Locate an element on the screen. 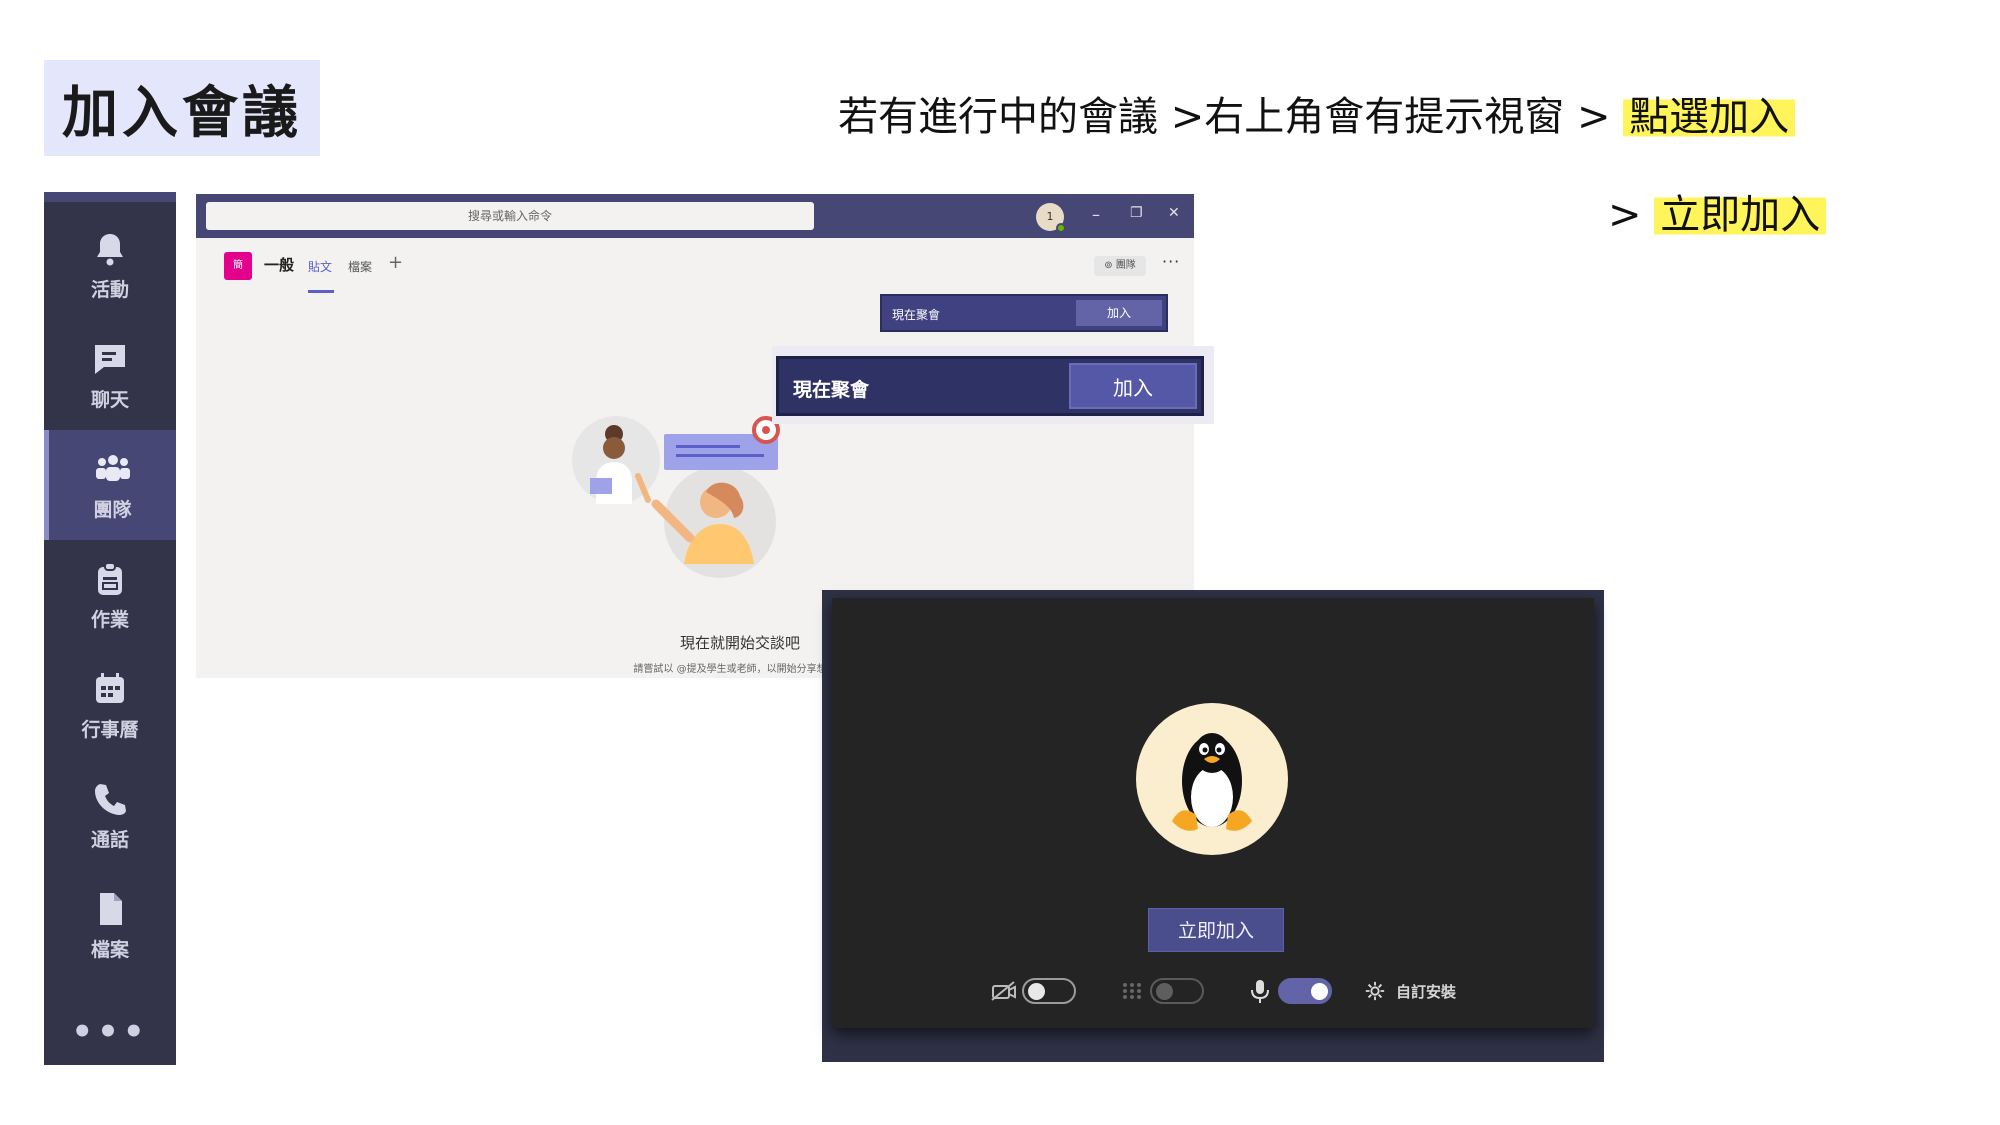 Image resolution: width=2000 pixels, height=1125 pixels. penguin-icon is located at coordinates (1212, 782).